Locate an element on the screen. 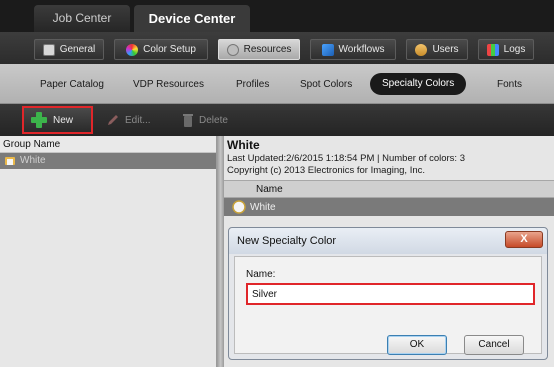  toolbar: New Edit... Delete is located at coordinates (277, 120).